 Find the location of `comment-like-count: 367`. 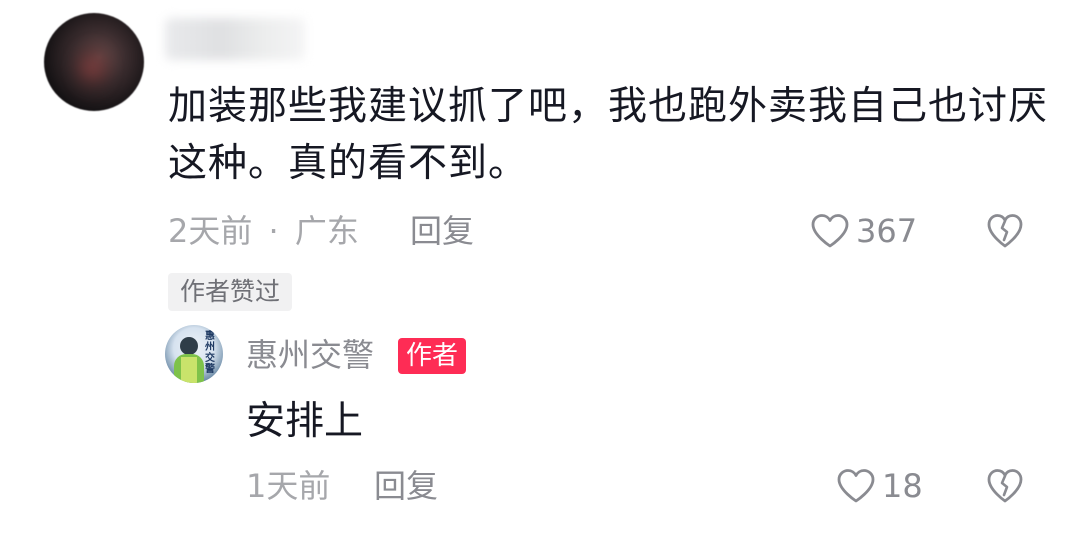

comment-like-count: 367 is located at coordinates (887, 231).